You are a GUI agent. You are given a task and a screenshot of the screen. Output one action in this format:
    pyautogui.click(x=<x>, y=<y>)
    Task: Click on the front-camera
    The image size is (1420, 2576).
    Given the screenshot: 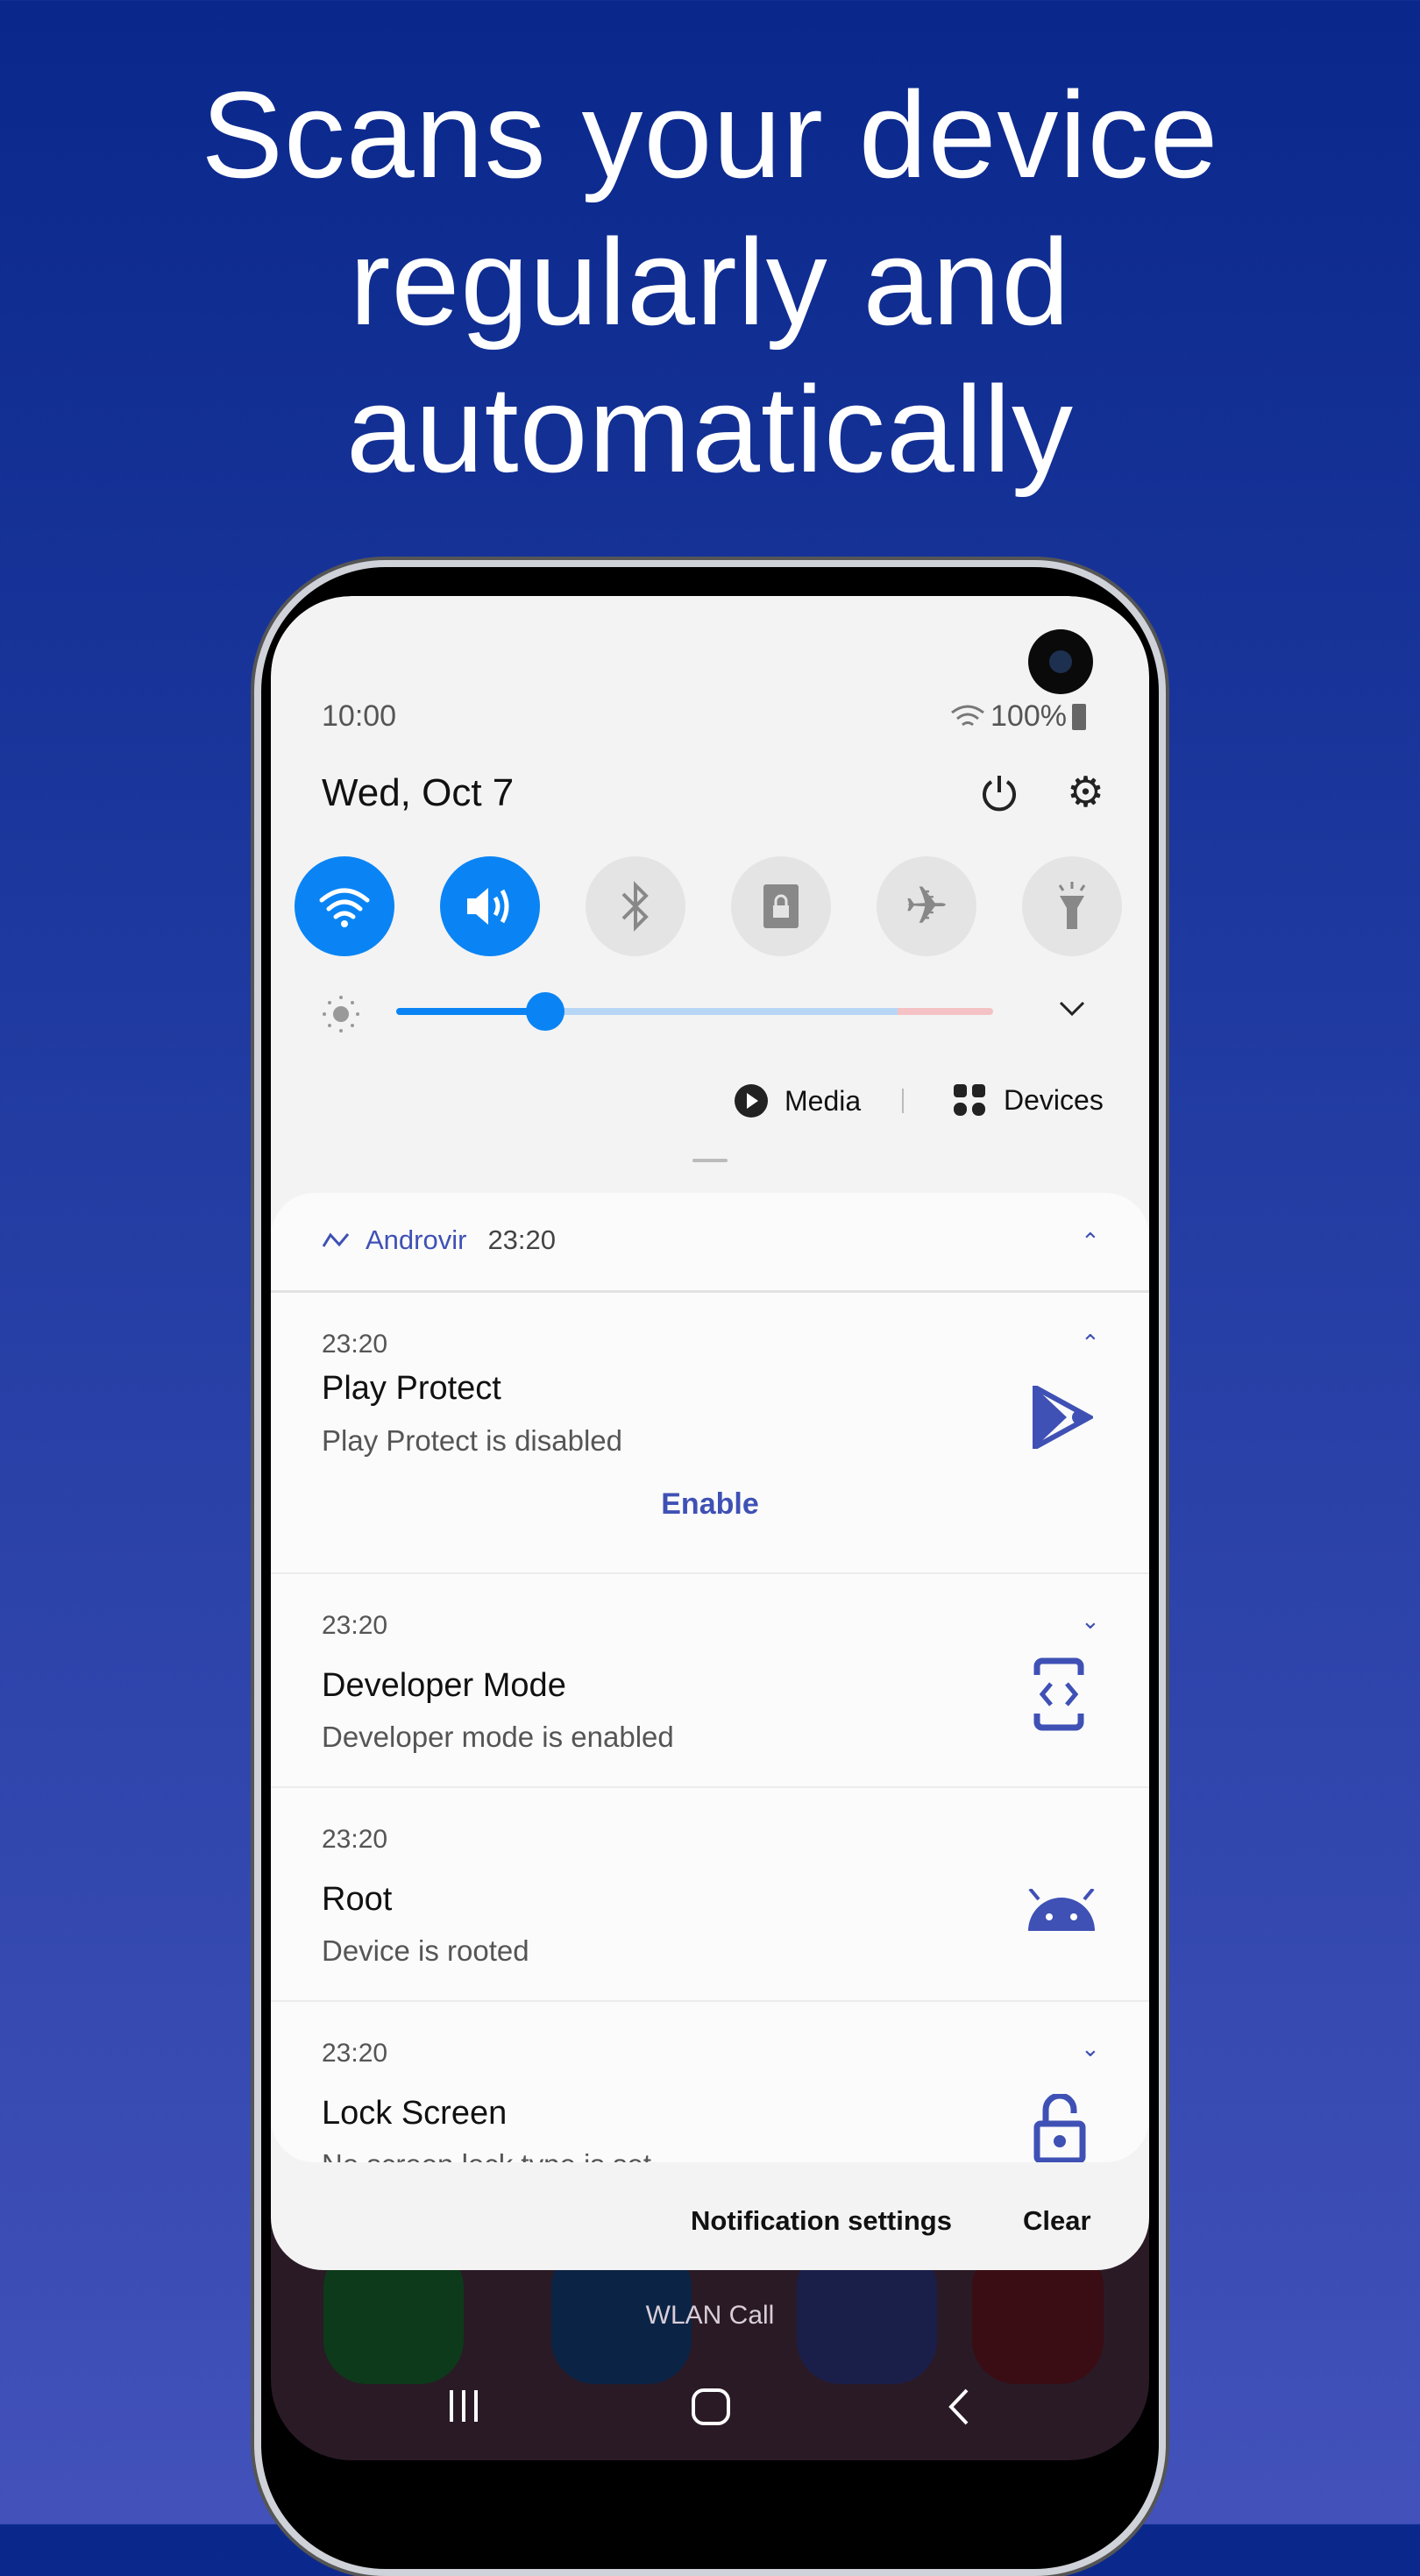 What is the action you would take?
    pyautogui.click(x=1060, y=661)
    